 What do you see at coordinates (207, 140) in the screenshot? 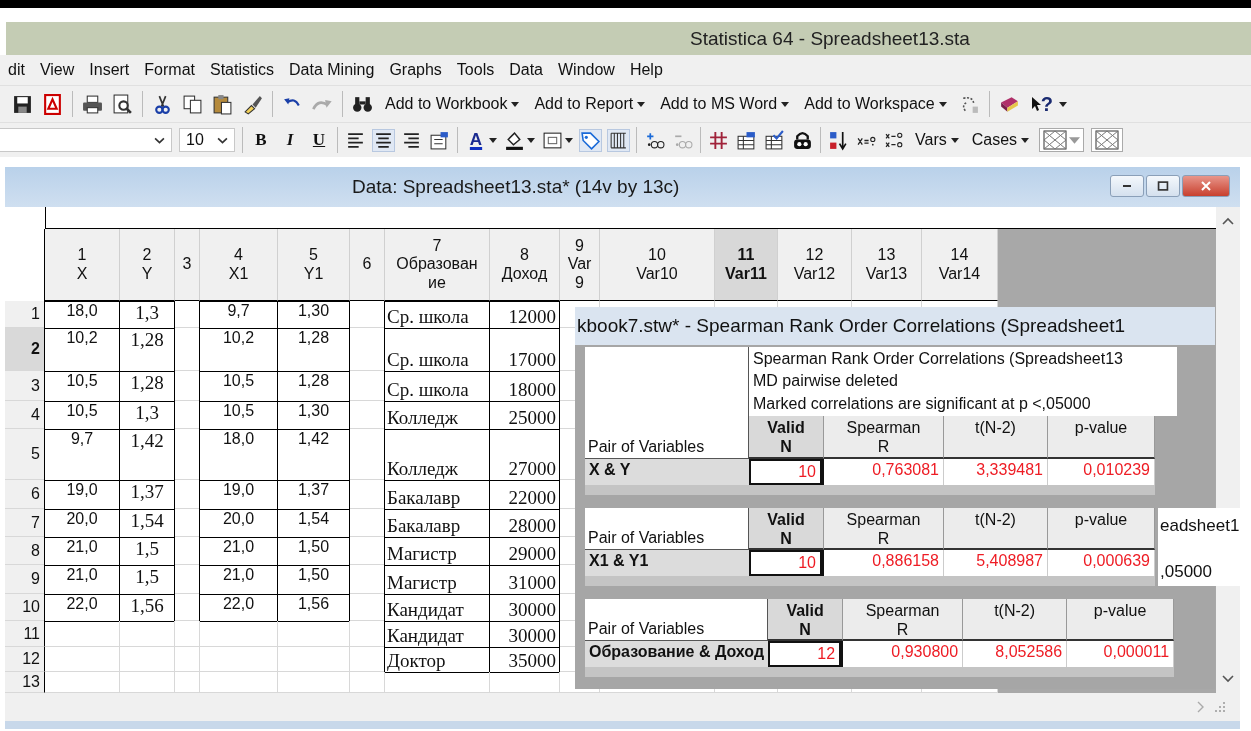
I see `font-size-dropdown: 10` at bounding box center [207, 140].